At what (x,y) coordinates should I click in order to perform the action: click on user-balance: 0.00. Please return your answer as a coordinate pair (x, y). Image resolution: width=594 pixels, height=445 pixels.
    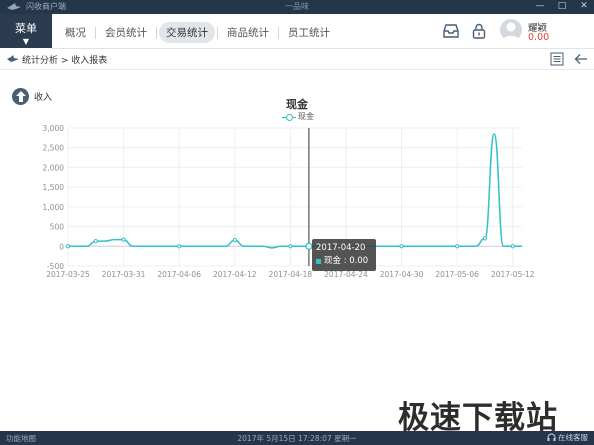
    Looking at the image, I should click on (539, 37).